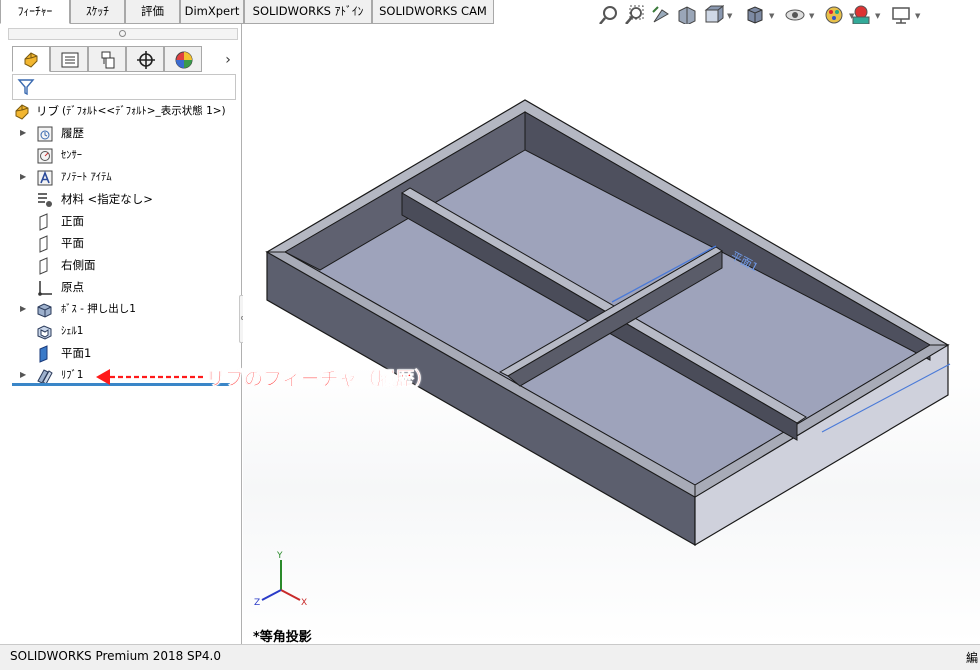  I want to click on material-icon, so click(45, 200).